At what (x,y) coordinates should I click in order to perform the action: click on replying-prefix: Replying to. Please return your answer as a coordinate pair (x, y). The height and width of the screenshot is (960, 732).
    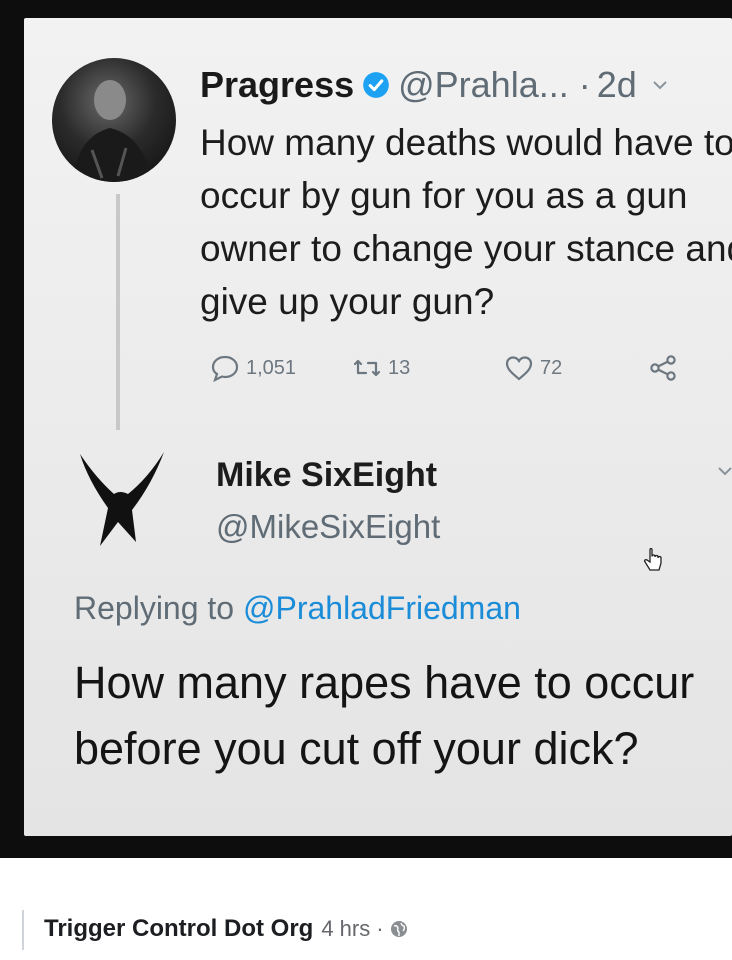
    Looking at the image, I should click on (158, 608).